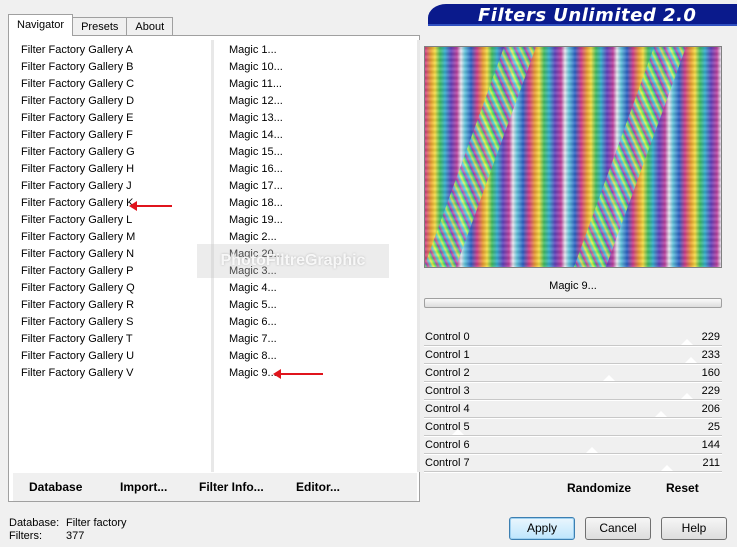  Describe the element at coordinates (75, 536) in the screenshot. I see `status-filters-value: 377` at that location.